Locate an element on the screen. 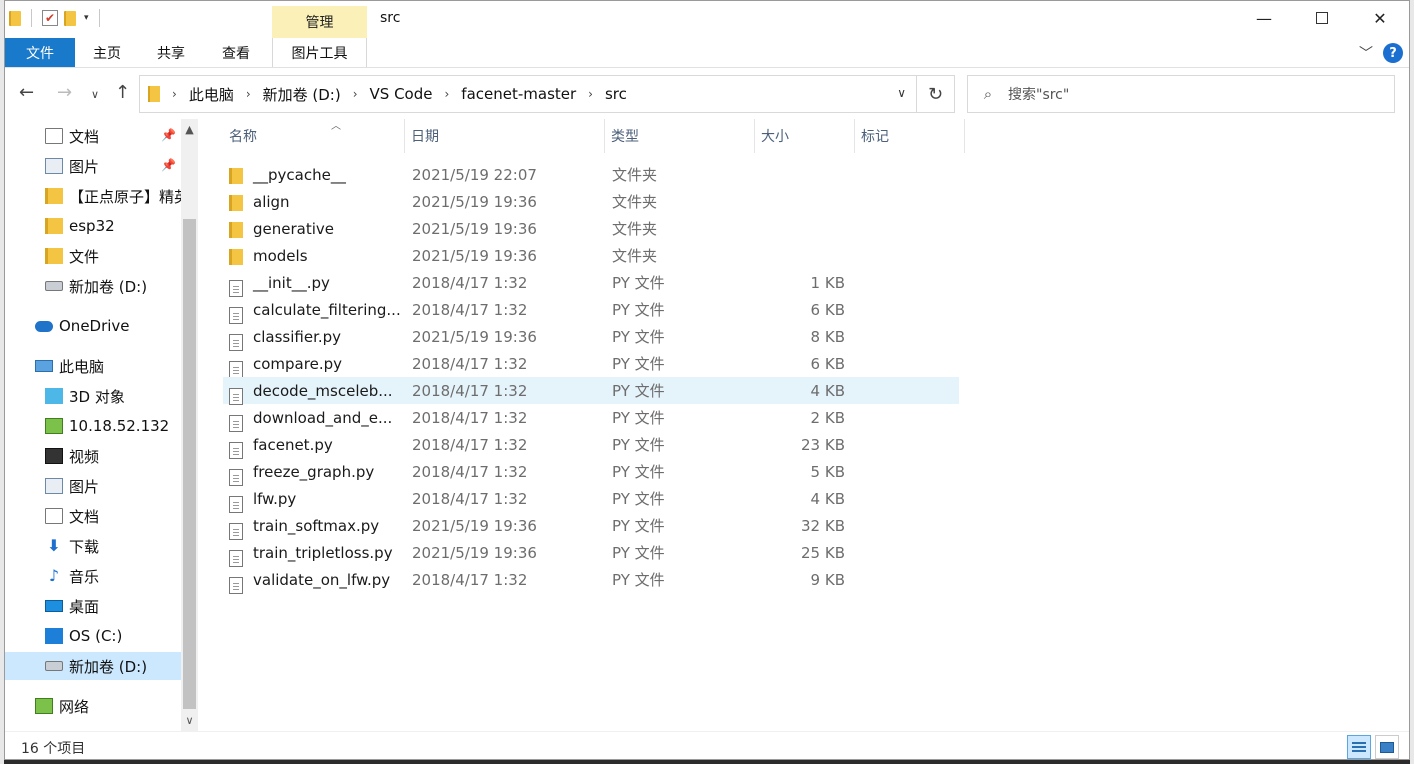 Image resolution: width=1414 pixels, height=764 pixels. sidebar-item-label: 此电脑 is located at coordinates (82, 366).